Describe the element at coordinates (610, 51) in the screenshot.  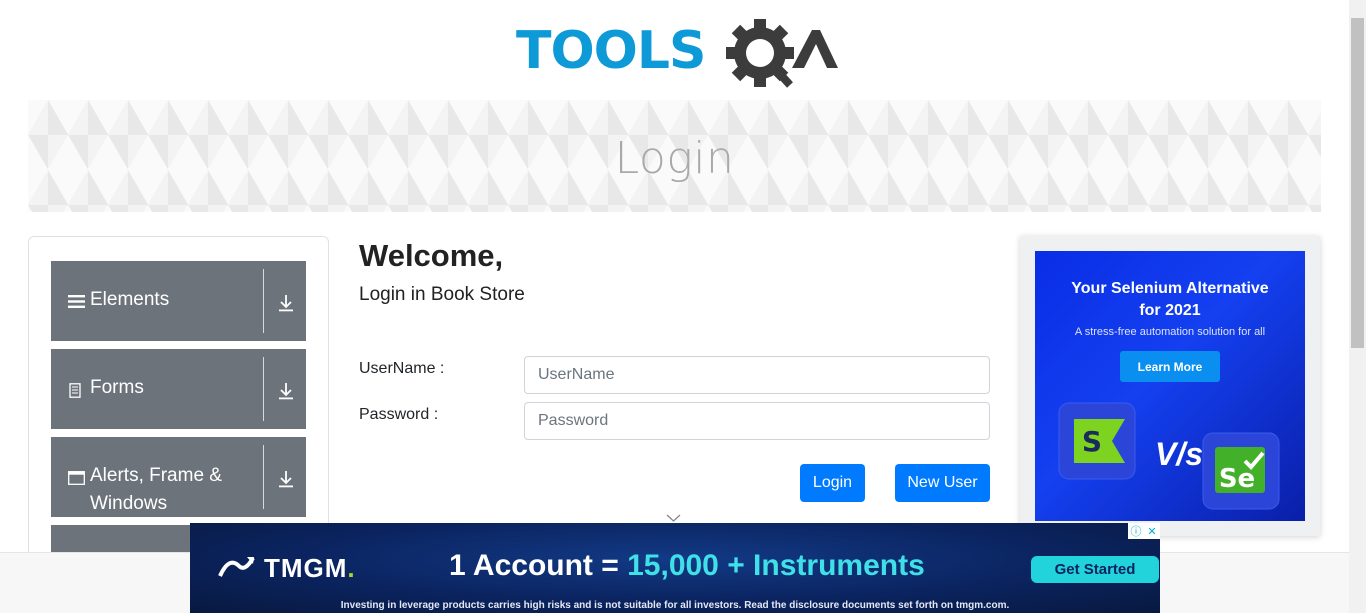
I see `logo-text-tools: TOOLS` at that location.